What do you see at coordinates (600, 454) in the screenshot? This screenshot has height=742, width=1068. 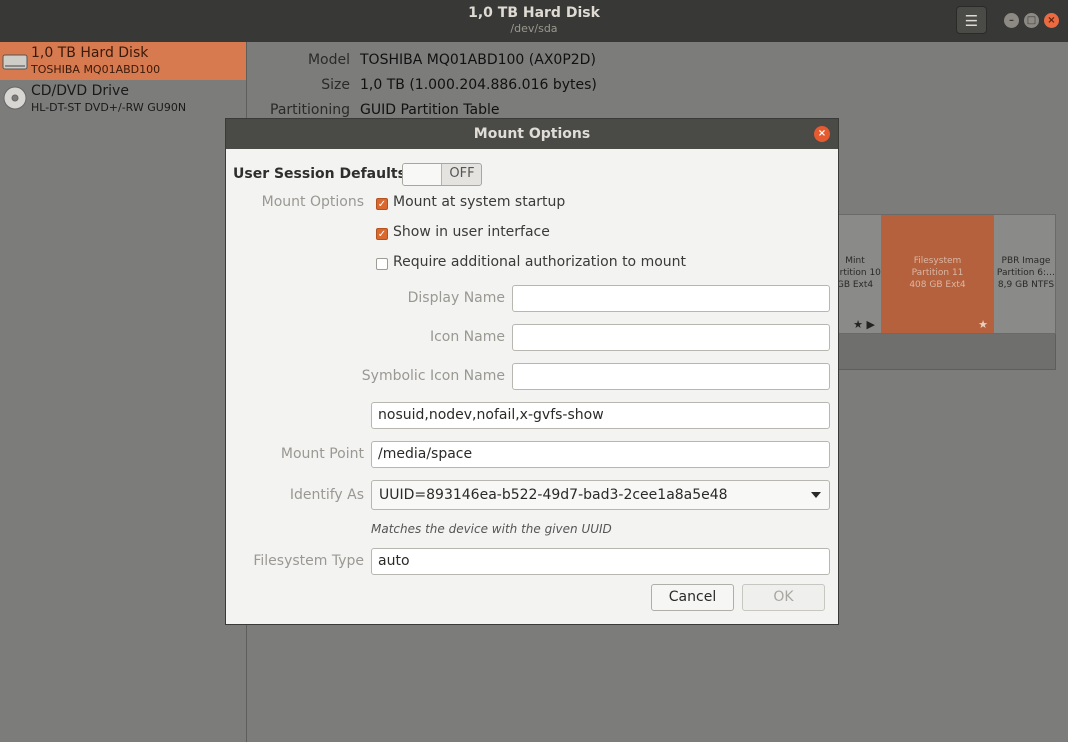 I see `mount-point-input: /media/space` at bounding box center [600, 454].